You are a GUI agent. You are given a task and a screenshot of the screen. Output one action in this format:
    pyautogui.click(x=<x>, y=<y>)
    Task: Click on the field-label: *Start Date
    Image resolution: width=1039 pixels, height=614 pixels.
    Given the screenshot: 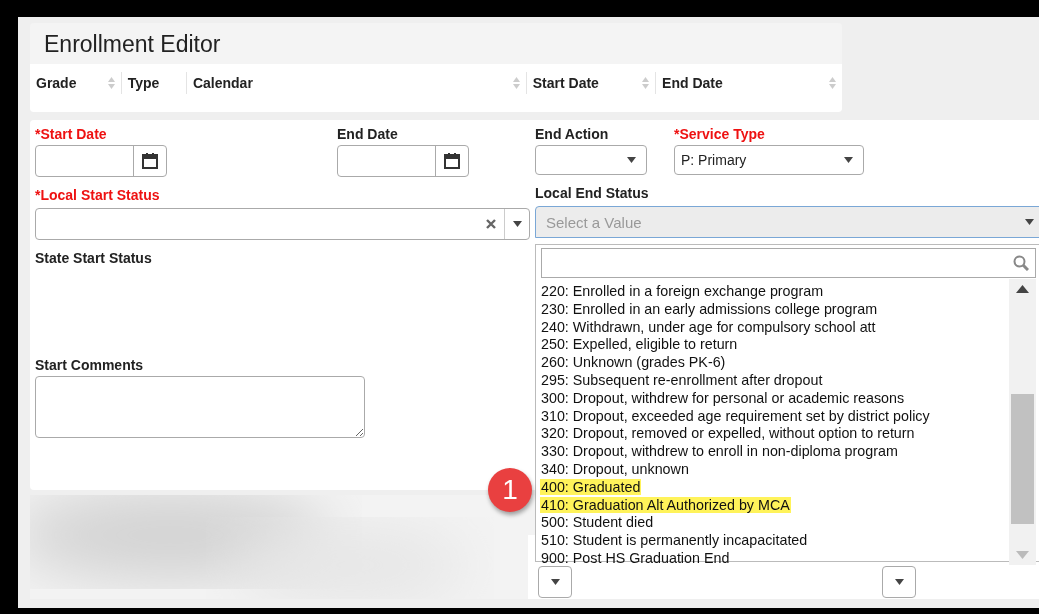 What is the action you would take?
    pyautogui.click(x=71, y=134)
    